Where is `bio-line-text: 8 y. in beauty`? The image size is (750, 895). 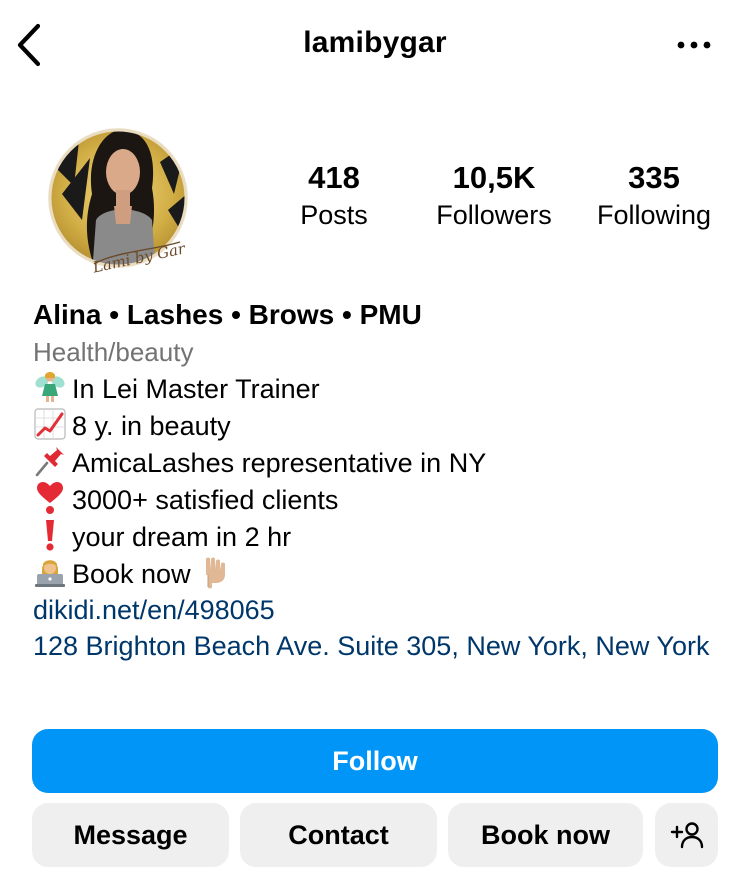
bio-line-text: 8 y. in beauty is located at coordinates (151, 426).